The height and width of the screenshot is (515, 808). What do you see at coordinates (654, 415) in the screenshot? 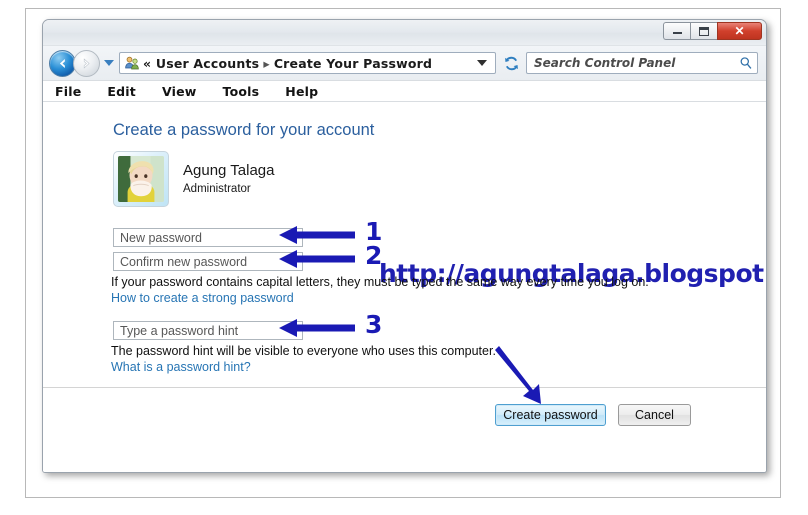
I see `cancel-button: Cancel` at bounding box center [654, 415].